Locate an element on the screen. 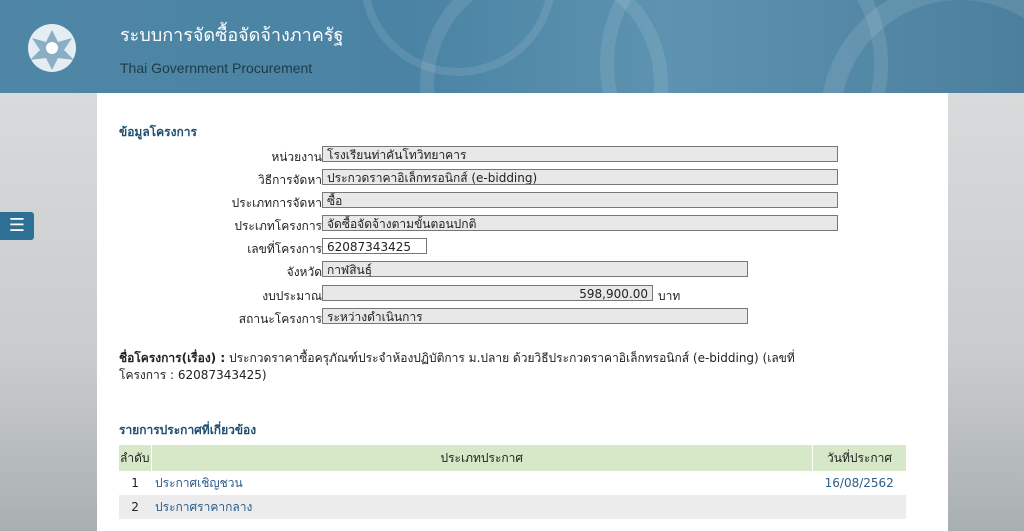 The height and width of the screenshot is (531, 1024). field-label: ประเภทการจัดหา is located at coordinates (276, 203).